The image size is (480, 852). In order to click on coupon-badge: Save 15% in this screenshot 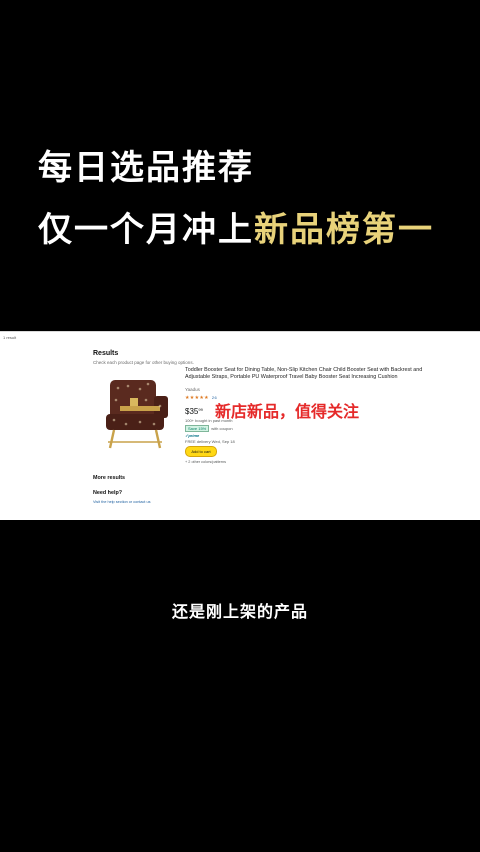, I will do `click(197, 428)`.